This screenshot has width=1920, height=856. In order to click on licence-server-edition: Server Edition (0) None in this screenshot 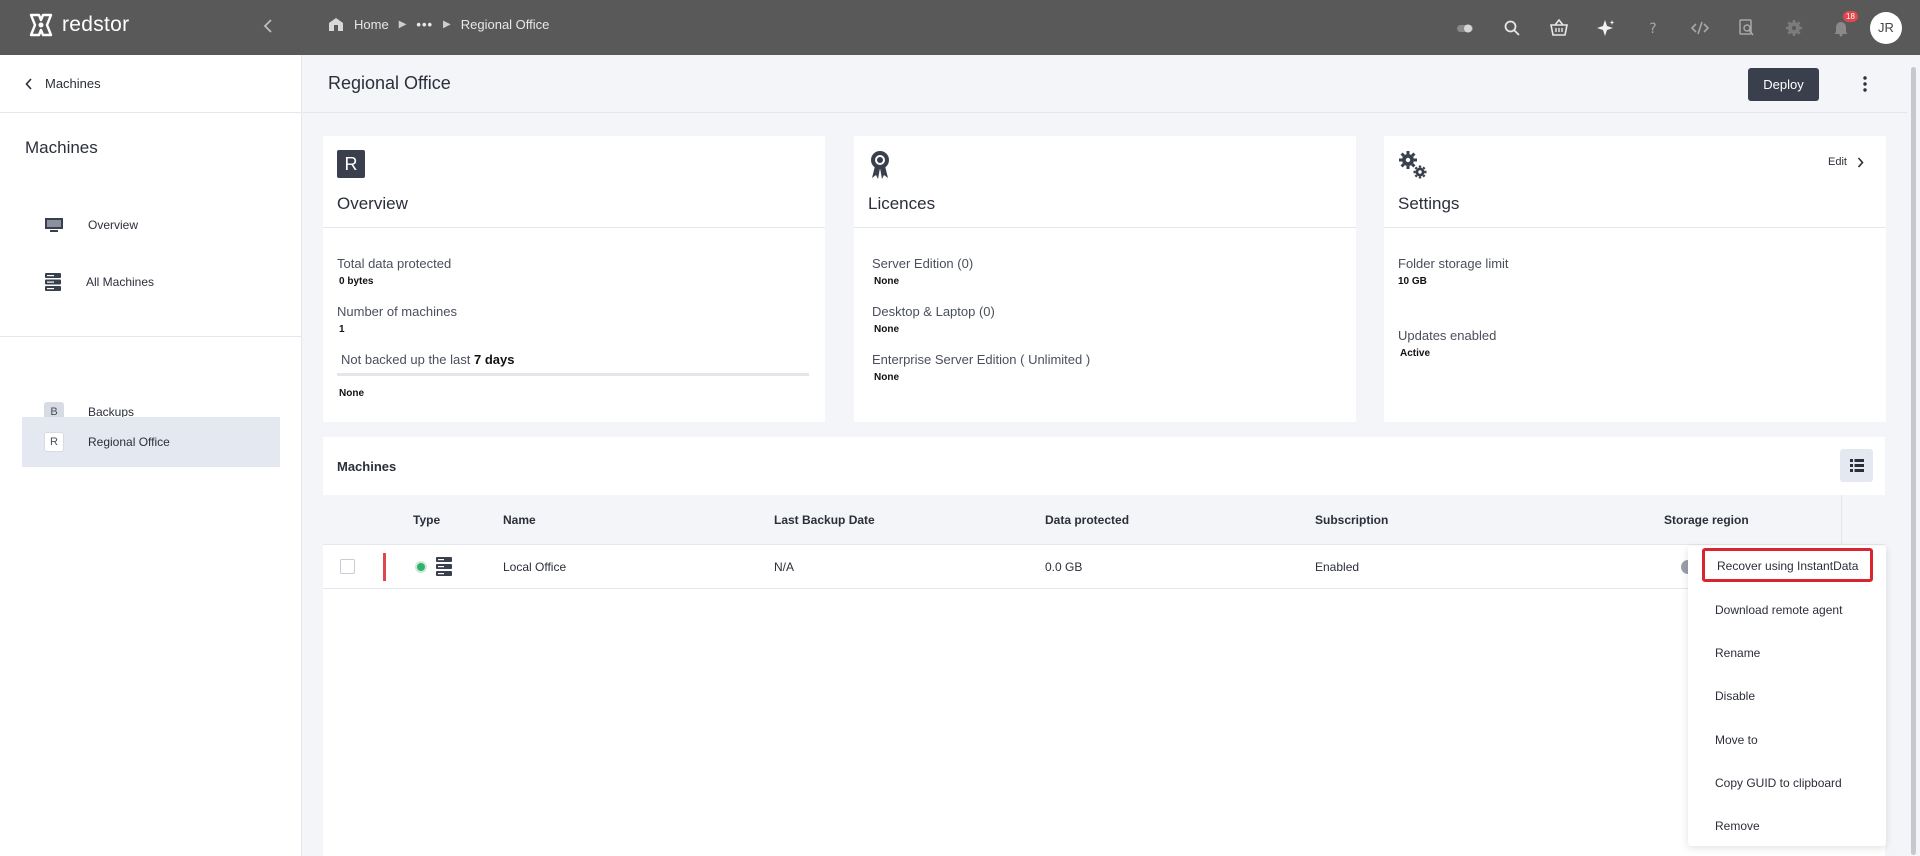, I will do `click(922, 271)`.